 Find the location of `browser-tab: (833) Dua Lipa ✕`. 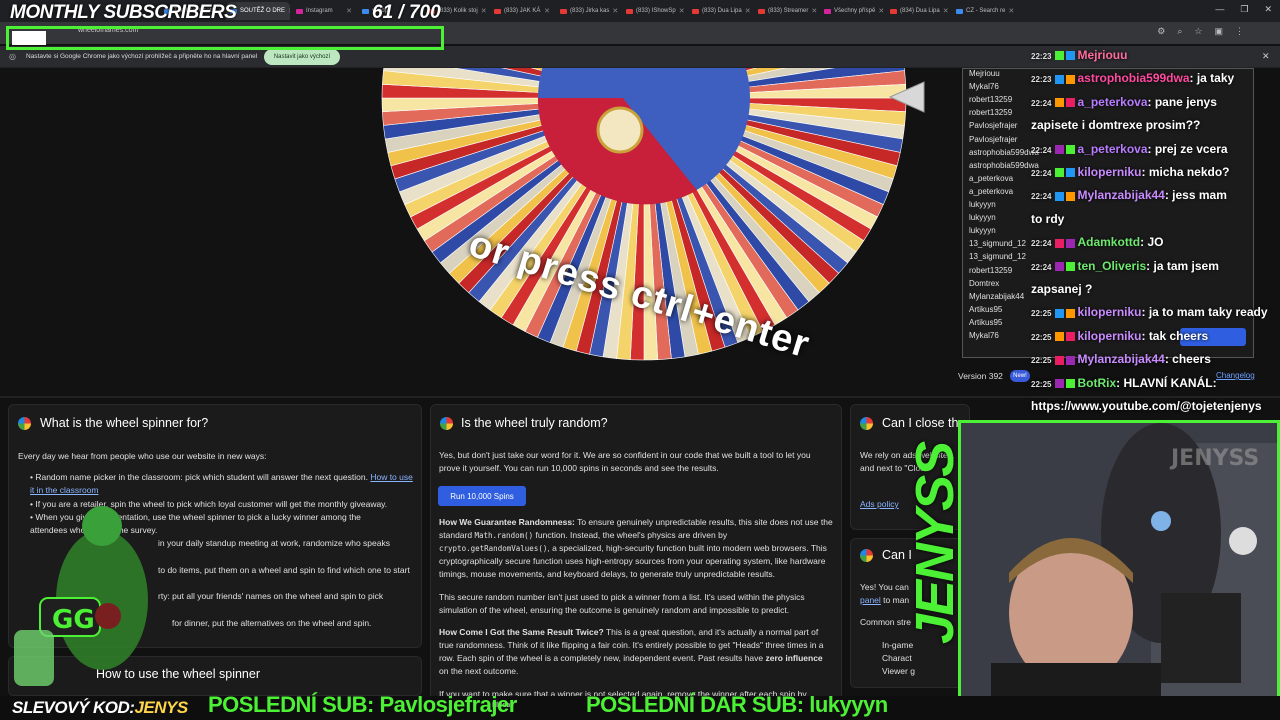

browser-tab: (833) Dua Lipa ✕ is located at coordinates (720, 11).